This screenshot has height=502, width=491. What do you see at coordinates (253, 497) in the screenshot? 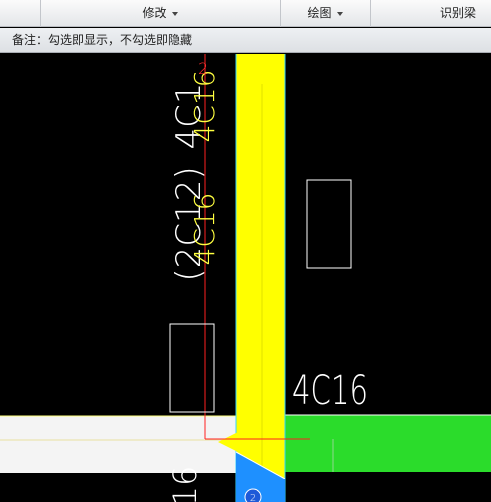
I see `badge-number: 2` at bounding box center [253, 497].